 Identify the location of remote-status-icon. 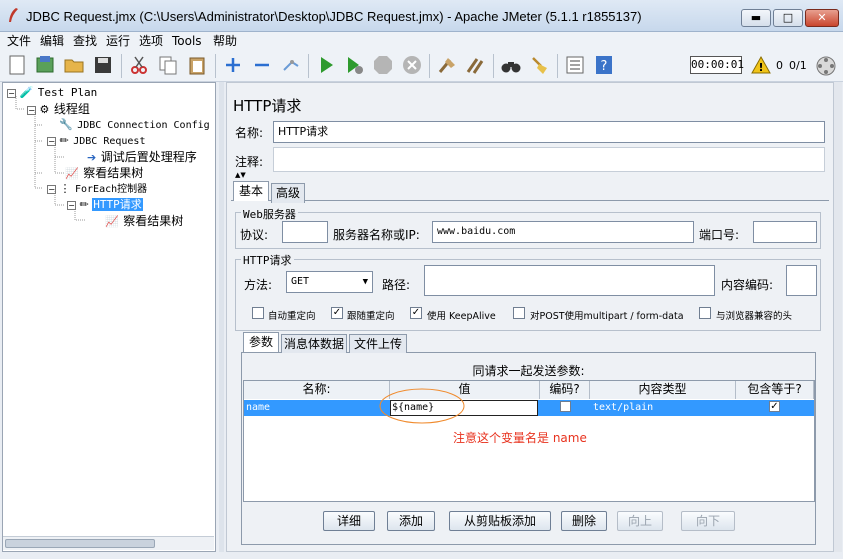
(826, 66).